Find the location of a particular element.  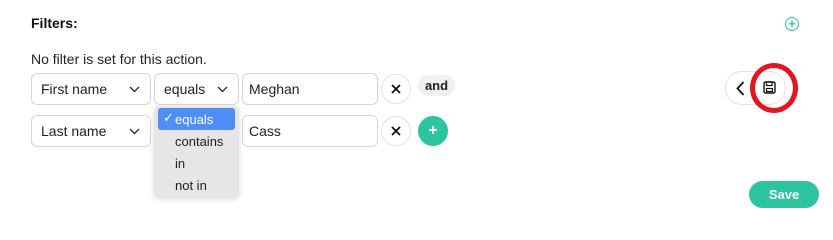

field-select-row-2: Last name is located at coordinates (91, 131).